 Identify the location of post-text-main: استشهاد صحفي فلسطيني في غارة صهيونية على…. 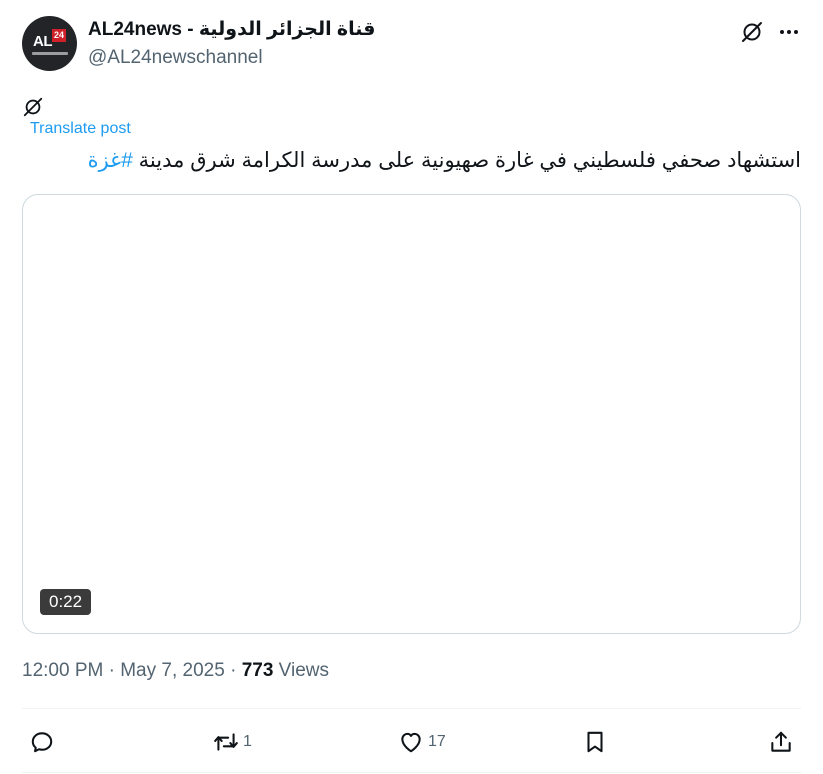
(466, 160).